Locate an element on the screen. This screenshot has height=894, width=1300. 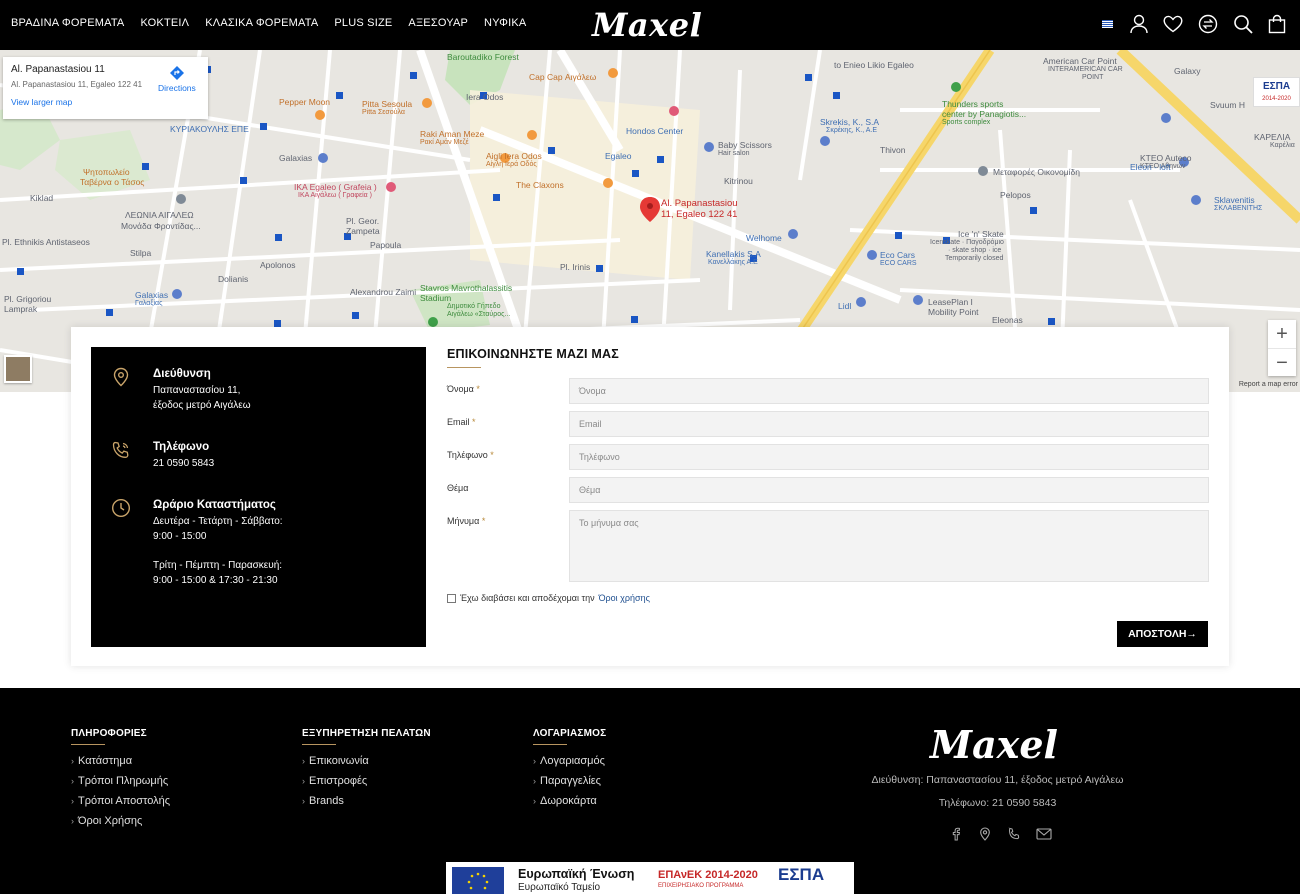
footer-link-label: Δωροκάρτα is located at coordinates (568, 801).